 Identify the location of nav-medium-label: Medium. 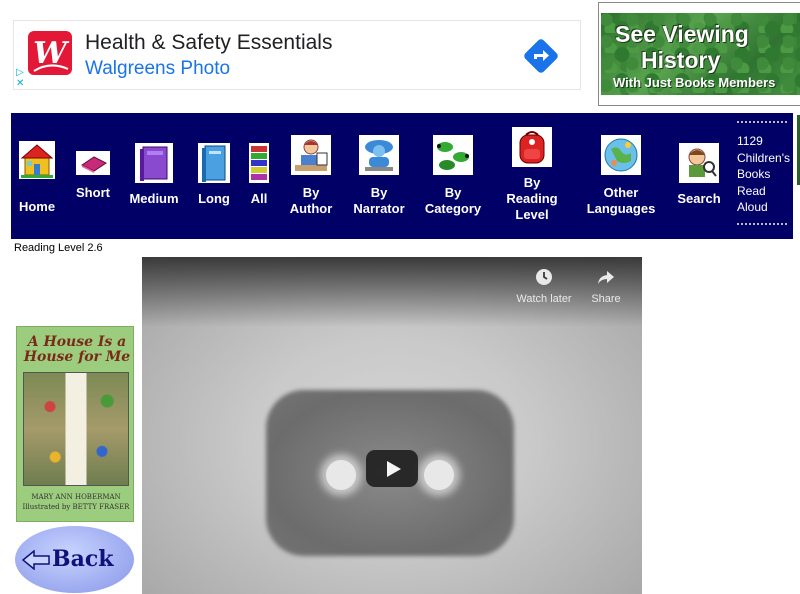
(154, 199).